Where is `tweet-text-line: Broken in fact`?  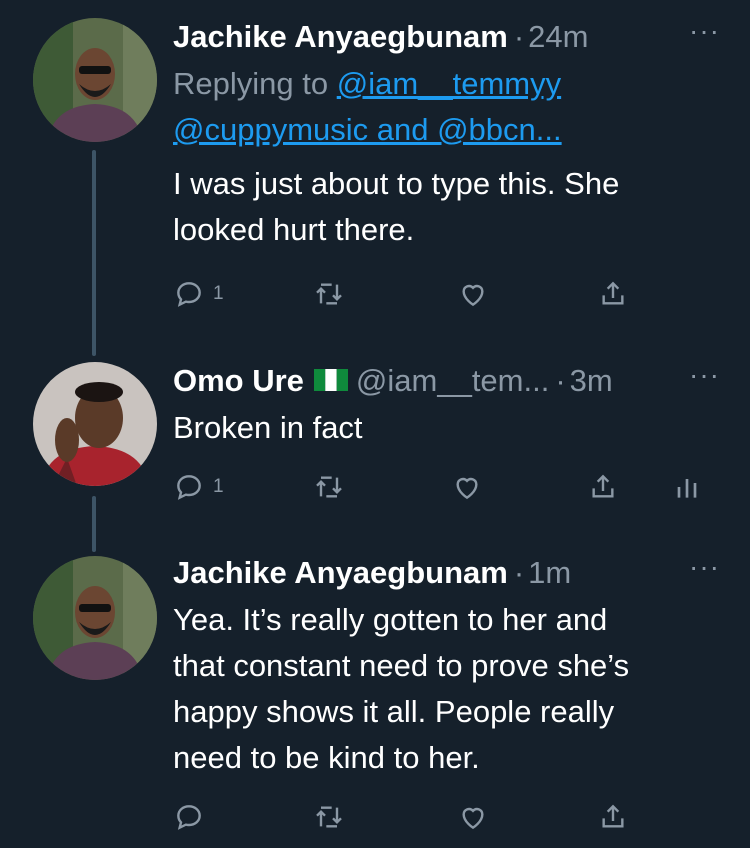 tweet-text-line: Broken in fact is located at coordinates (268, 427).